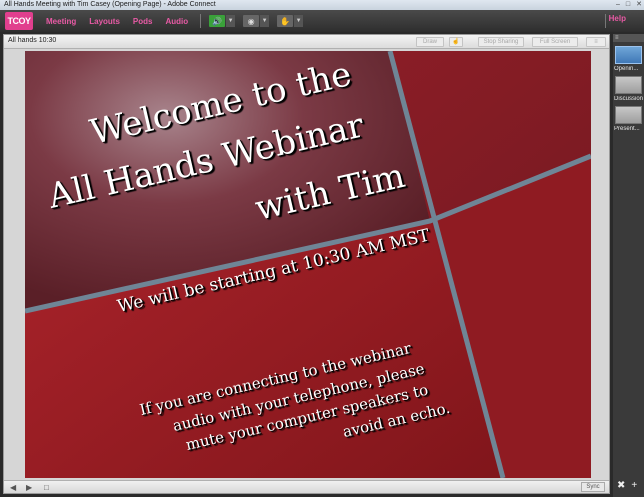  What do you see at coordinates (61, 21) in the screenshot?
I see `menu-meeting: Meeting` at bounding box center [61, 21].